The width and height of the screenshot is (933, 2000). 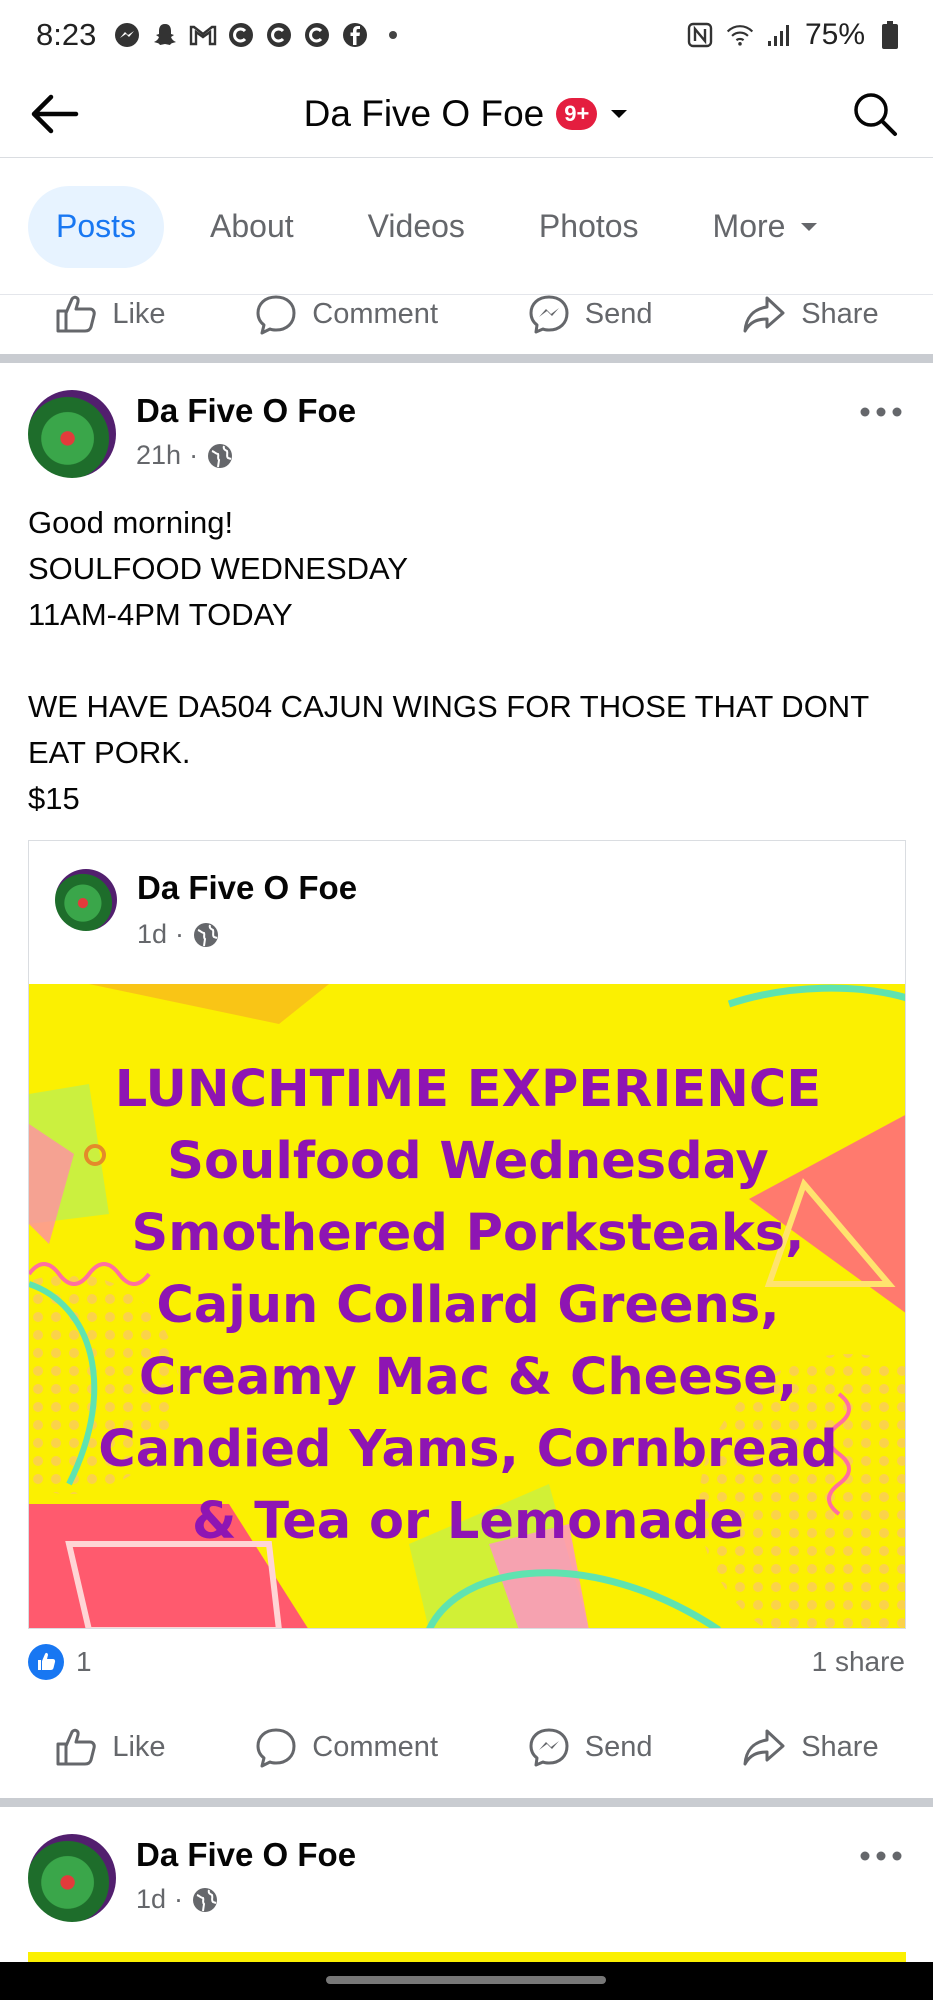 I want to click on page-header: Da Five O Foe 9+, so click(x=466, y=114).